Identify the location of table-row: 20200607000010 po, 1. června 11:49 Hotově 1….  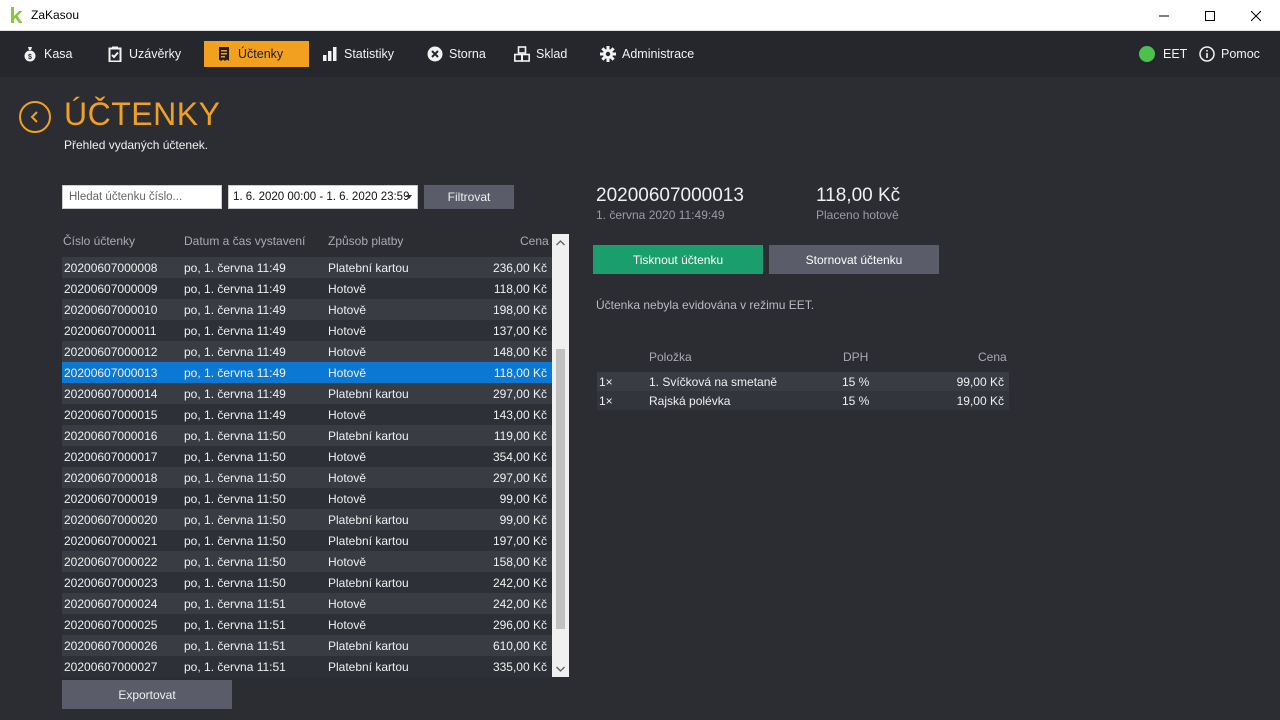
(307, 309).